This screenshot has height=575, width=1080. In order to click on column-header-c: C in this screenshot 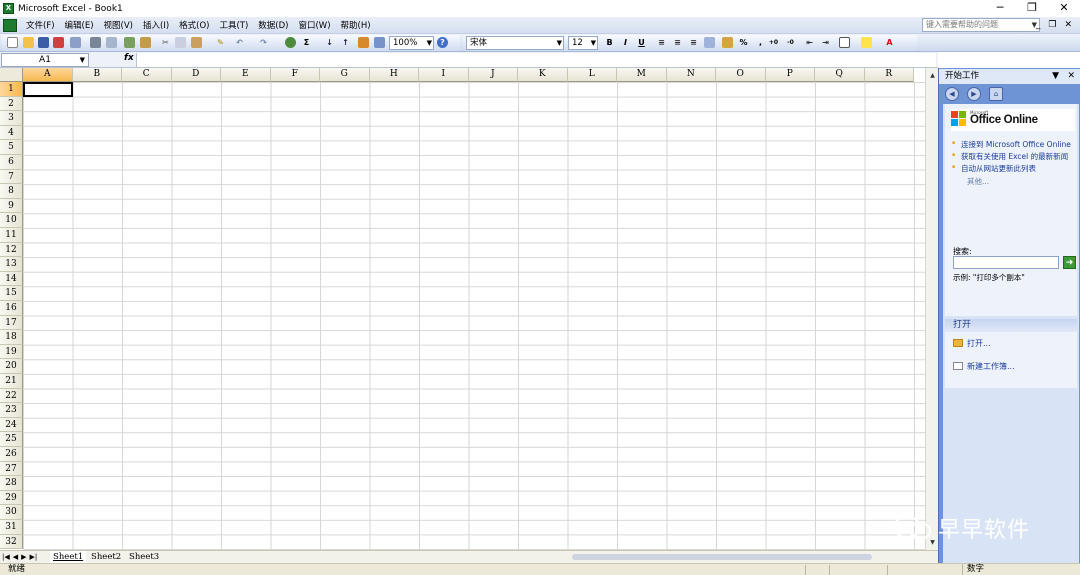, I will do `click(147, 75)`.